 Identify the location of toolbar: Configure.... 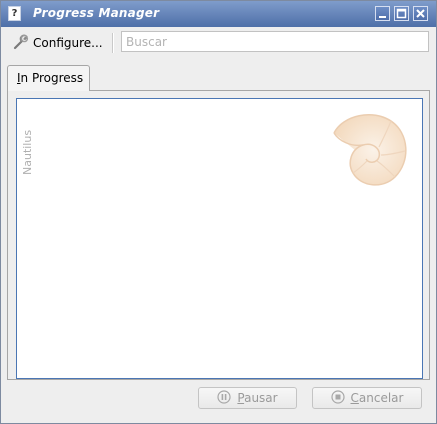
(218, 43).